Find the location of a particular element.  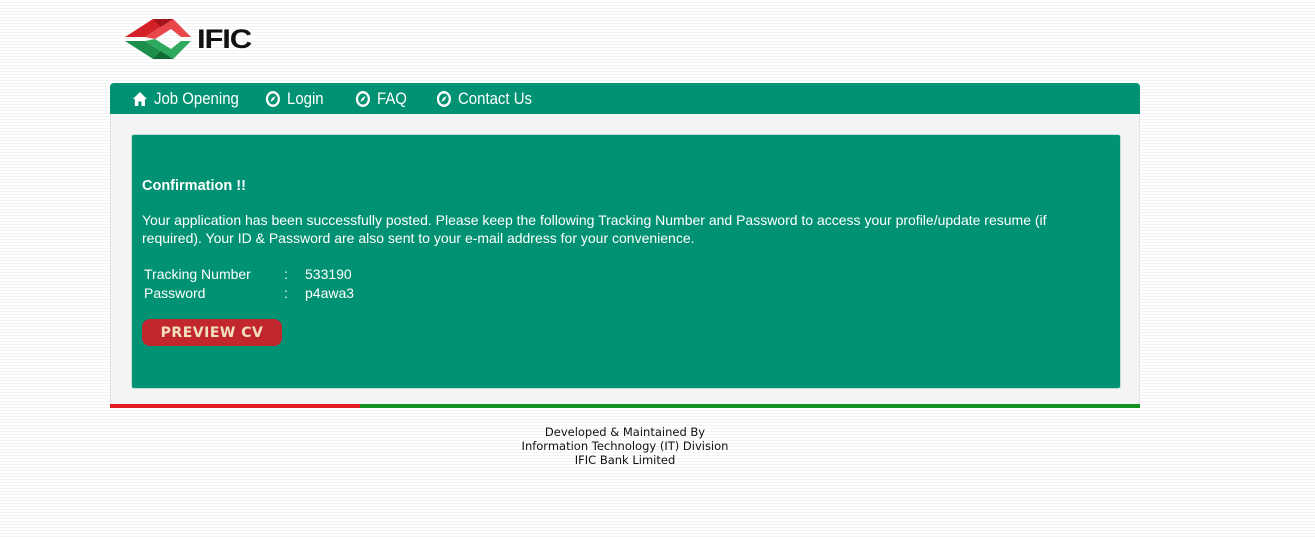

nav-contact-us: Contact Us is located at coordinates (484, 99).